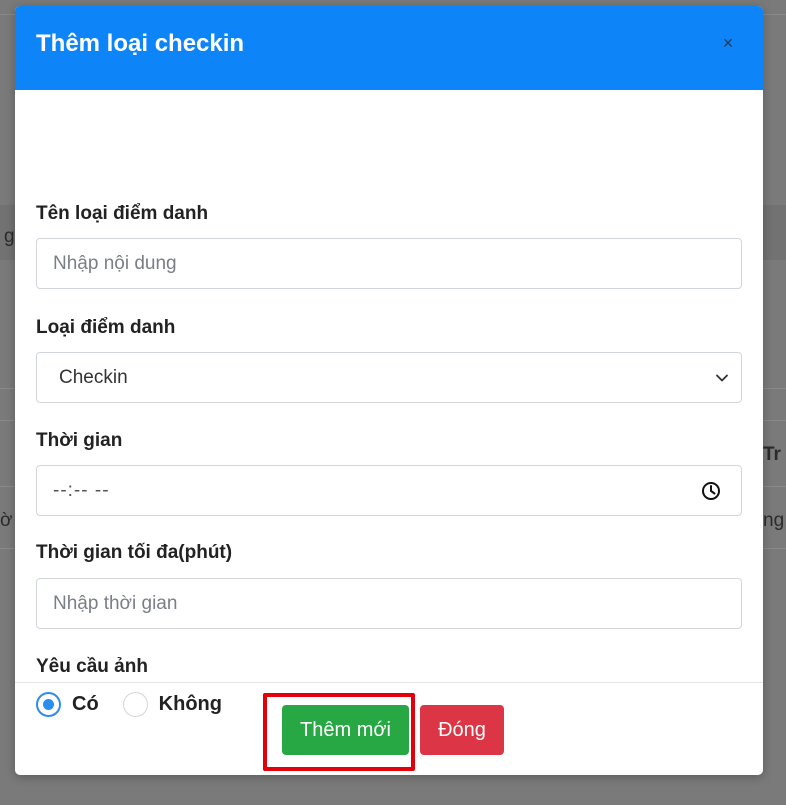 The width and height of the screenshot is (786, 805). Describe the element at coordinates (462, 730) in the screenshot. I see `close-button: Đóng` at that location.